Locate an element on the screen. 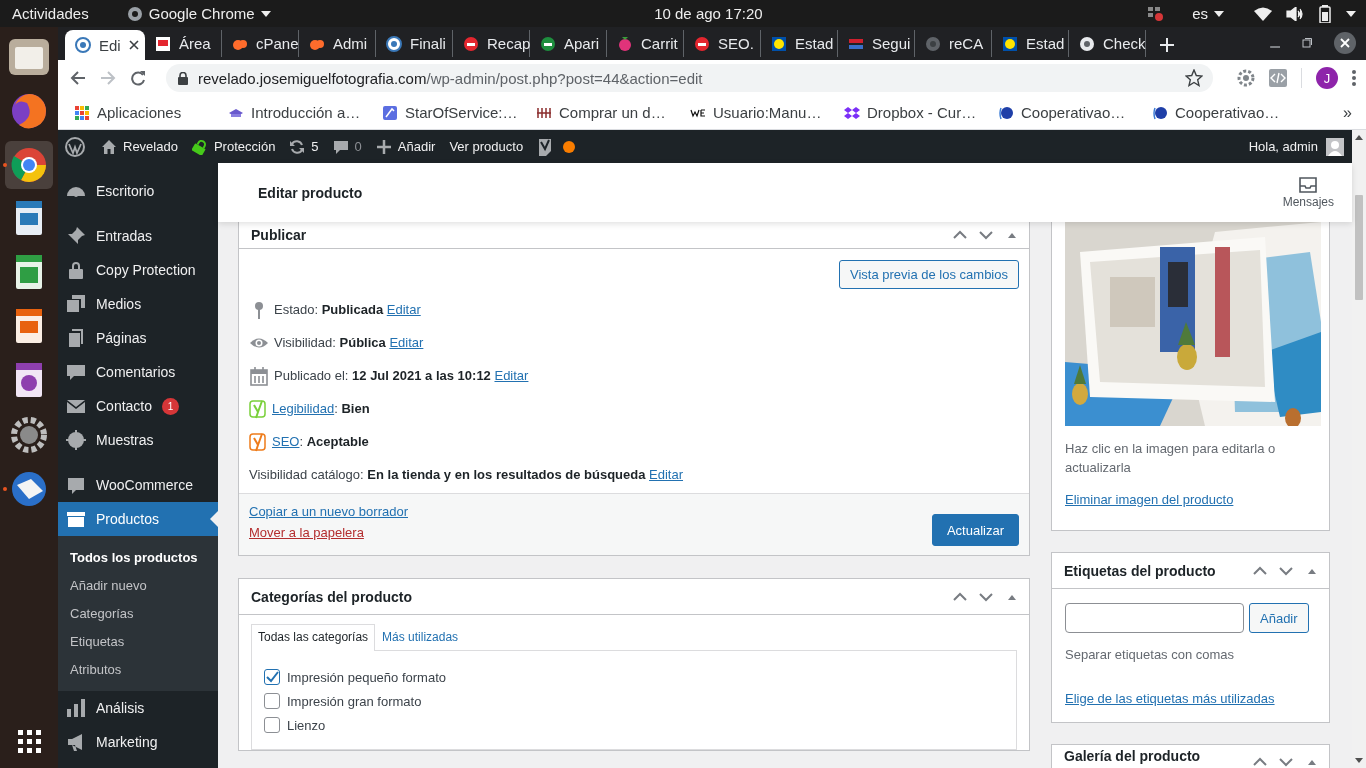 The image size is (1366, 768). admin-bar-link: Revelado is located at coordinates (139, 146).